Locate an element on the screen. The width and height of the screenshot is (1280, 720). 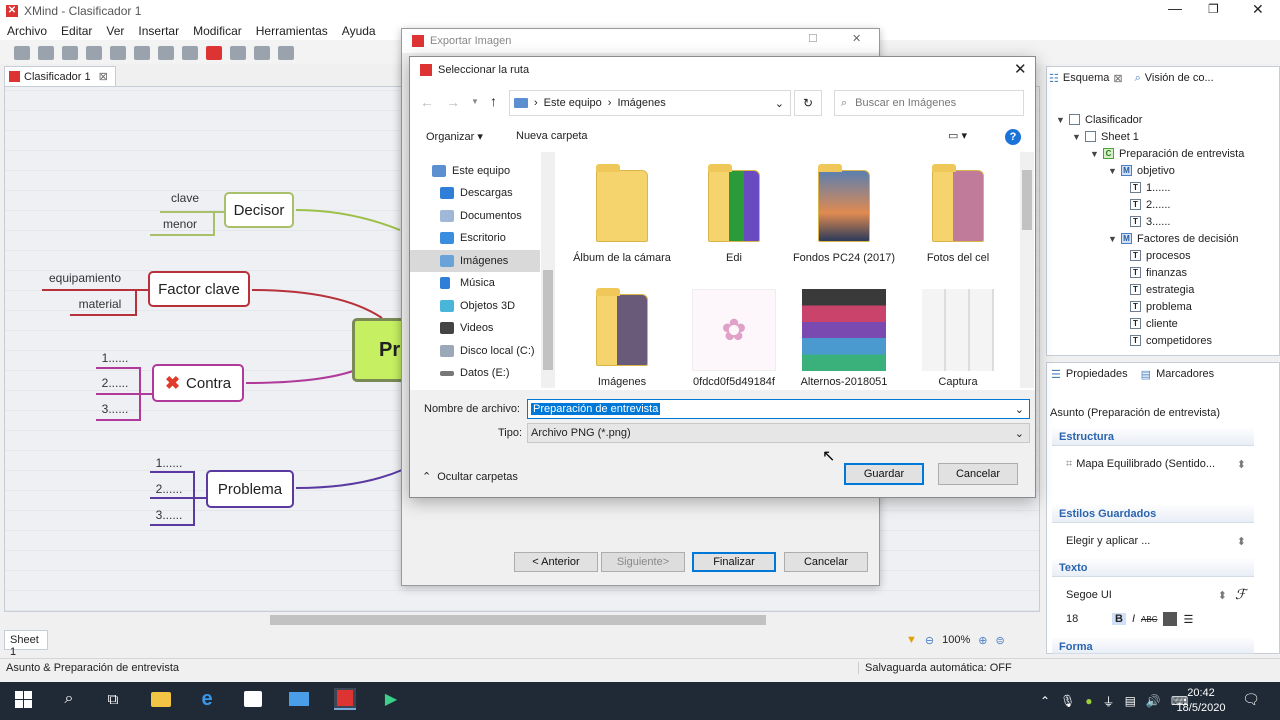
cancel-button: Cancelar is located at coordinates (978, 474).